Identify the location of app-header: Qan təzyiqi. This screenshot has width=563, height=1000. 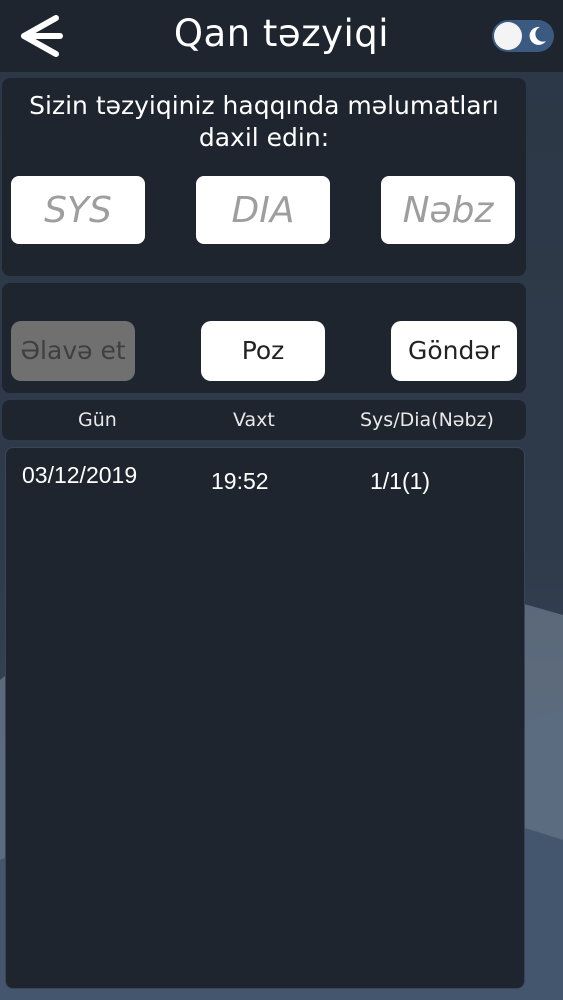
(281, 36).